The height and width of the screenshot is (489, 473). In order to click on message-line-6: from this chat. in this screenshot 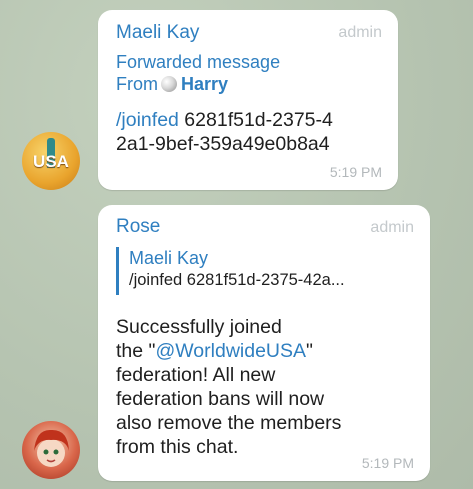, I will do `click(177, 447)`.